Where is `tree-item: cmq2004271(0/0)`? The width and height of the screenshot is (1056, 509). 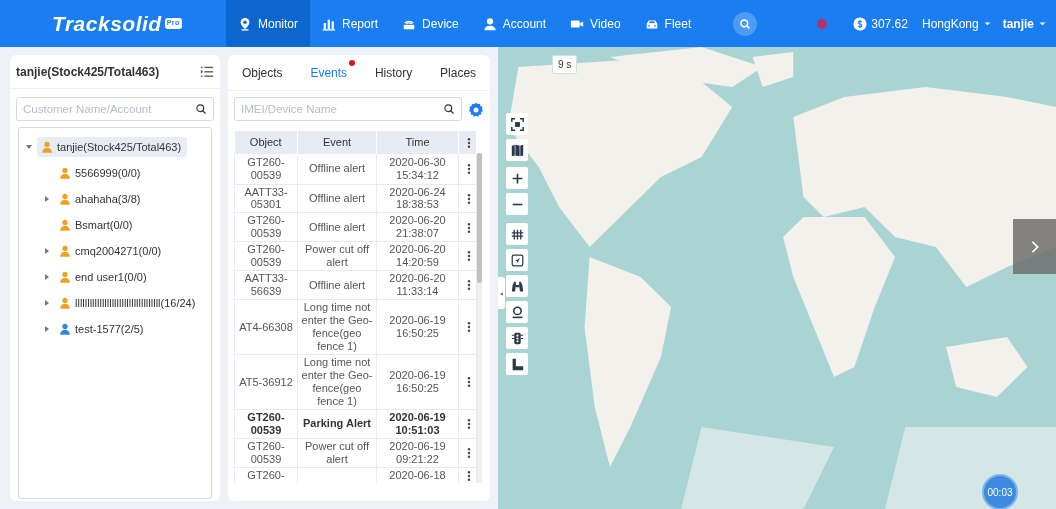
tree-item: cmq2004271(0/0) is located at coordinates (111, 251).